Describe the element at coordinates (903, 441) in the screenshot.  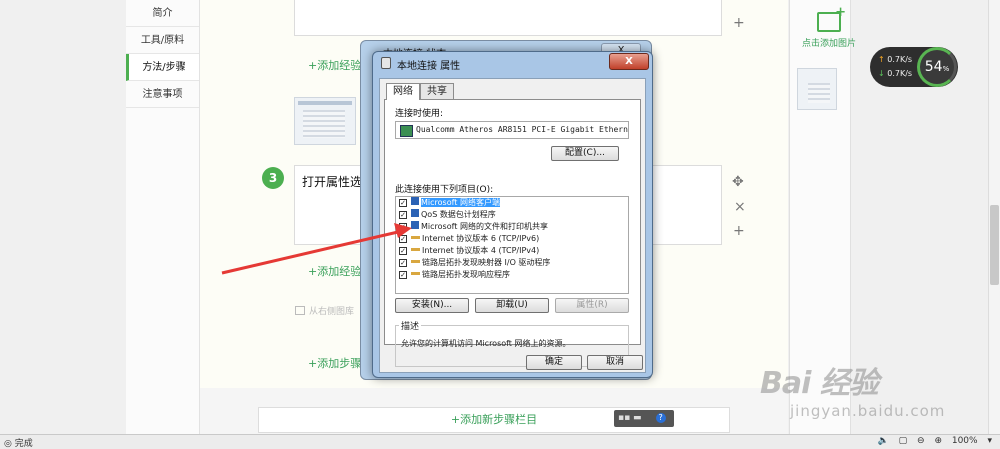
I see `window-icon: ▢` at that location.